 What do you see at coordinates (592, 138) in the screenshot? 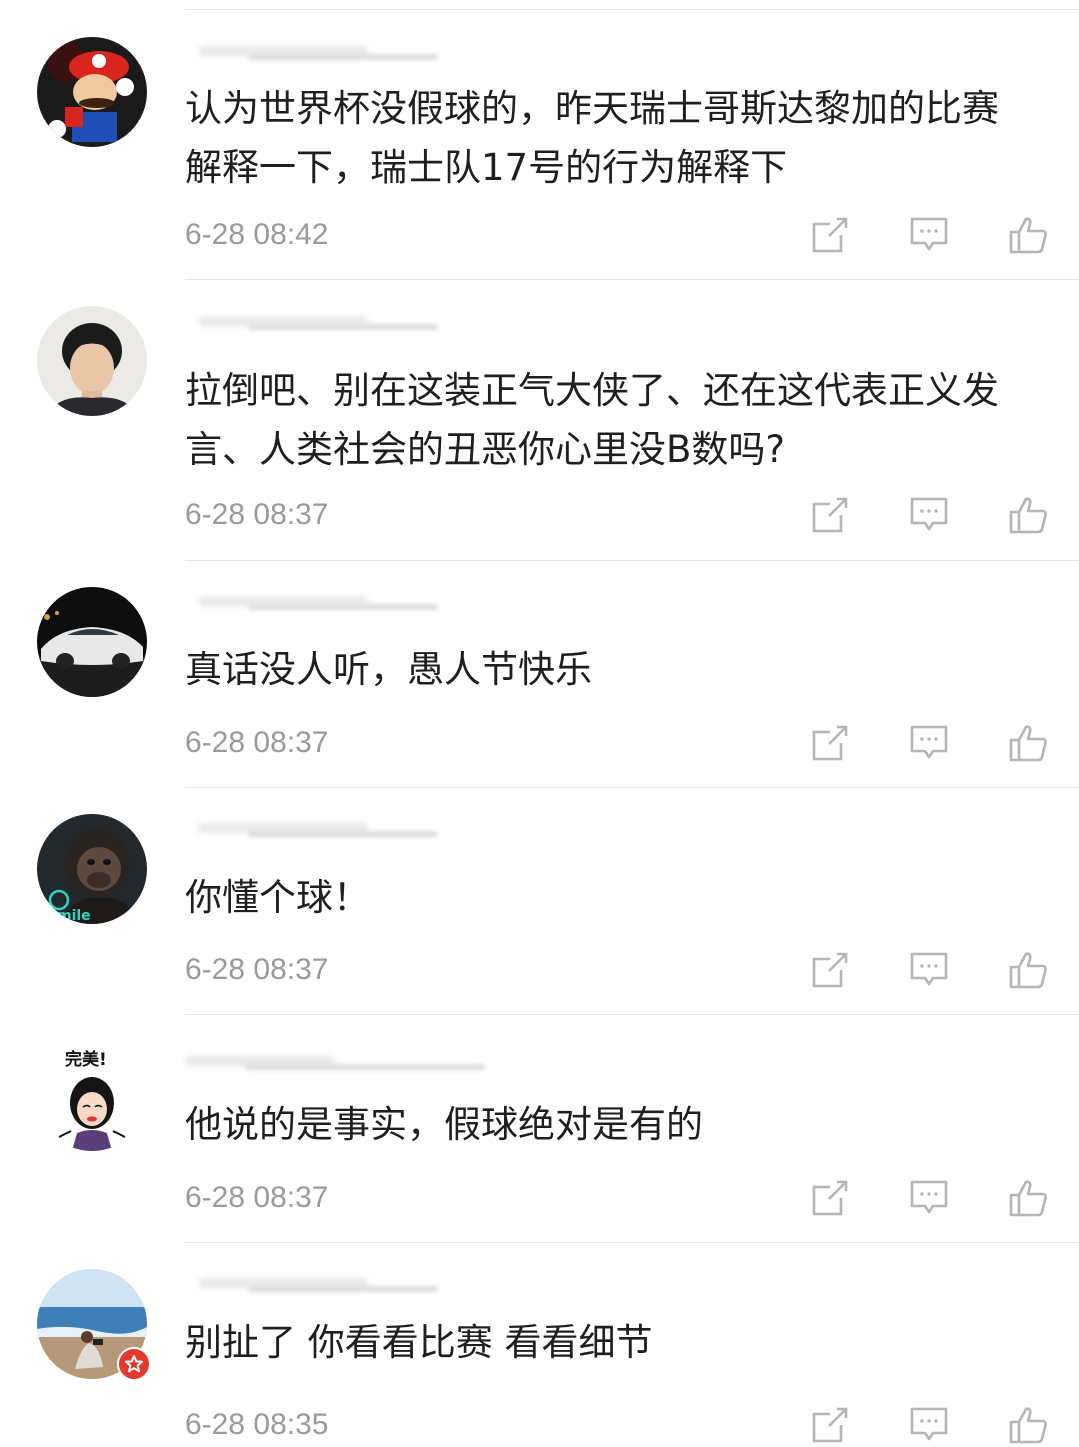
I see `comment-text: 认为世界杯没假球的，昨天瑞士哥斯达黎加的比赛 解释一下，瑞士队17号的行为解释下` at bounding box center [592, 138].